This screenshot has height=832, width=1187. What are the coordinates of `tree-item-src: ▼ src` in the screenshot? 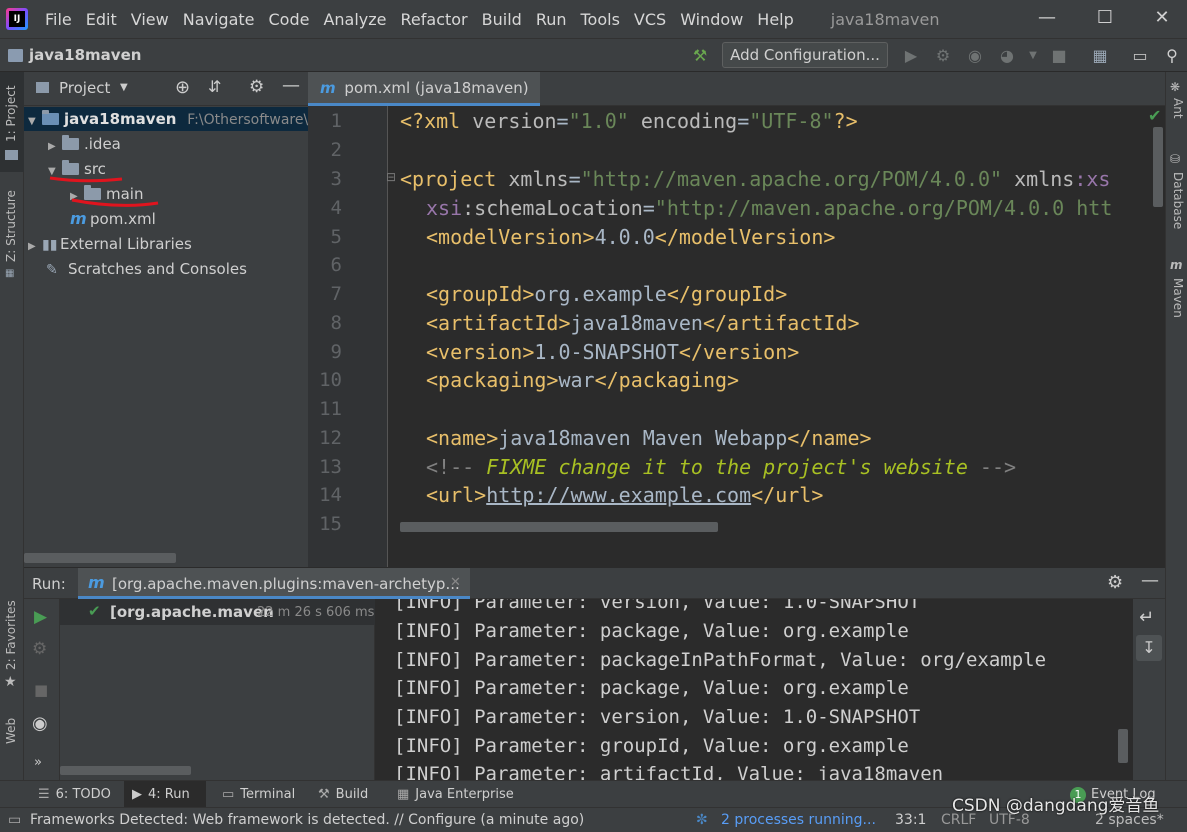 It's located at (77, 169).